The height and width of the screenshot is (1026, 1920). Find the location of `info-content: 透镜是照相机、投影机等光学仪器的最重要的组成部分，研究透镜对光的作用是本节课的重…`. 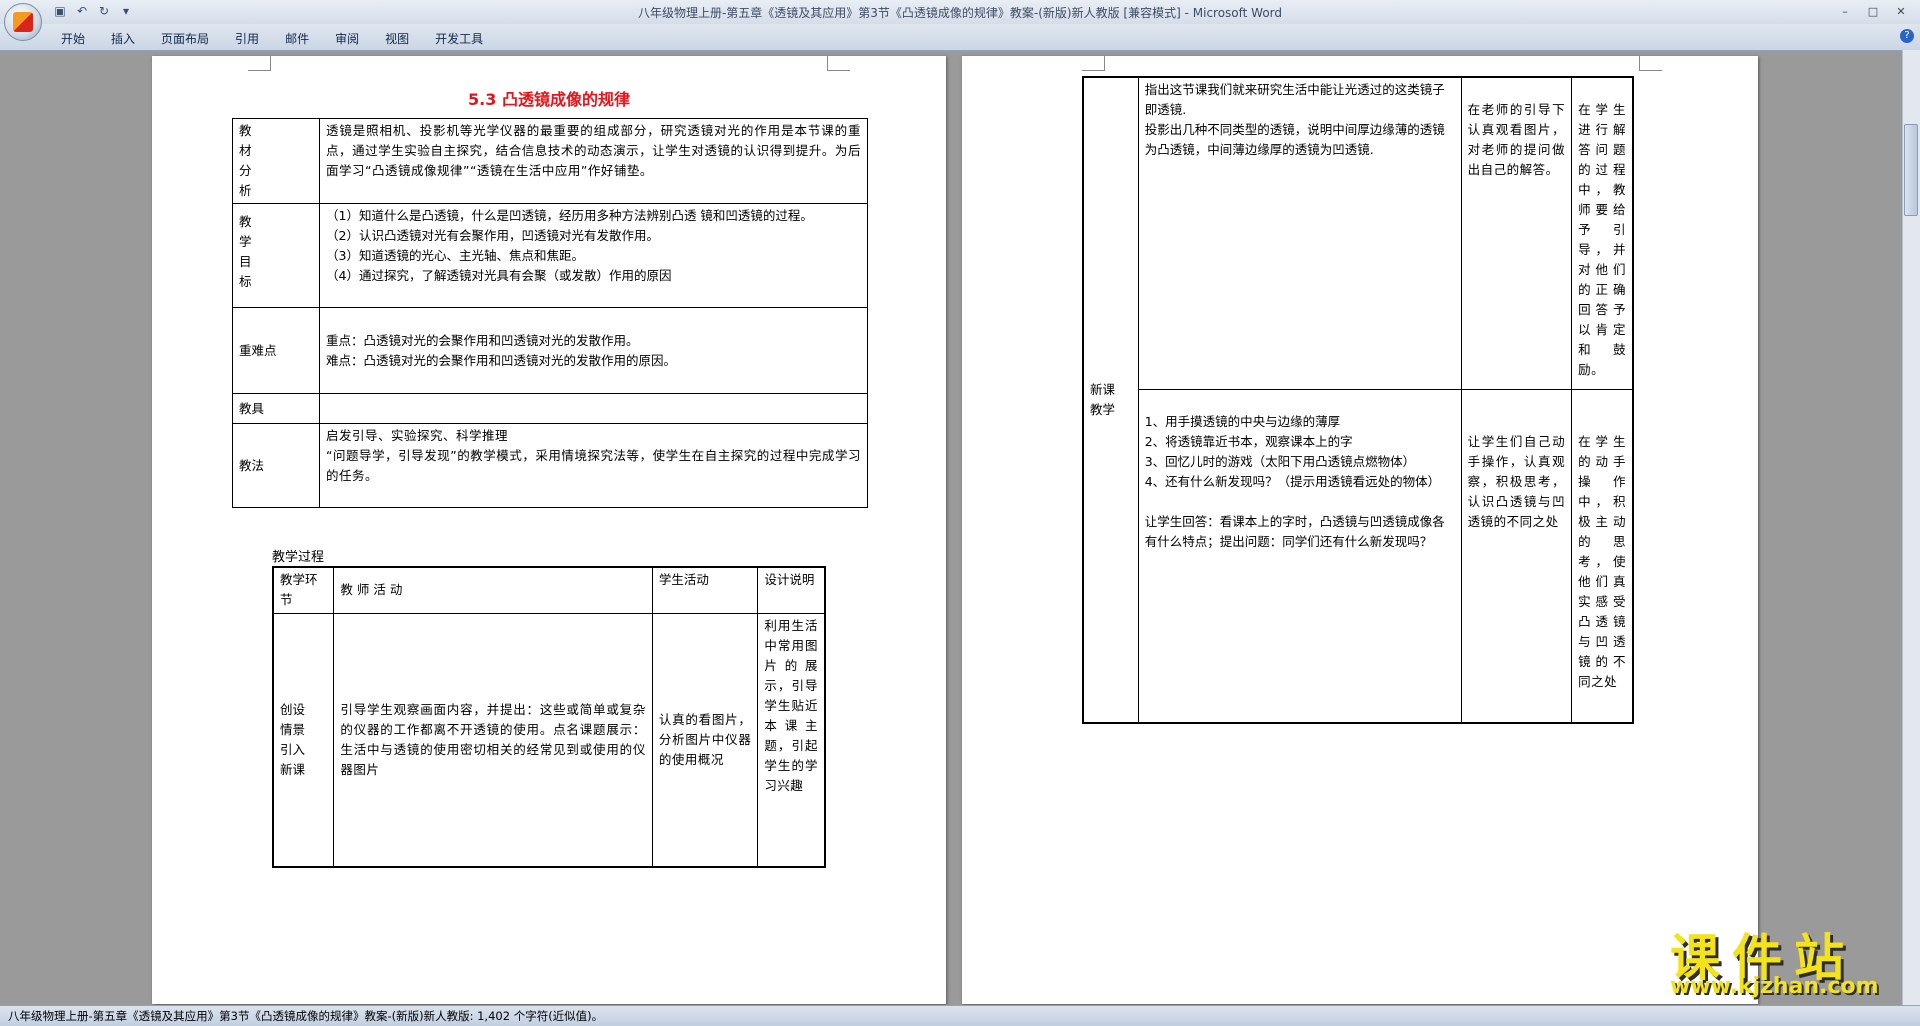

info-content: 透镜是照相机、投影机等光学仪器的最重要的组成部分，研究透镜对光的作用是本节课的重… is located at coordinates (593, 161).